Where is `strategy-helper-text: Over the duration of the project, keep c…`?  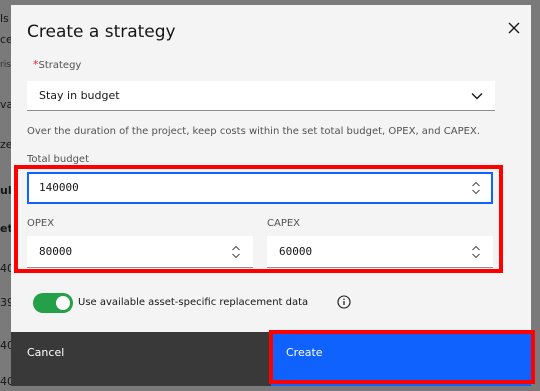
strategy-helper-text: Over the duration of the project, keep c… is located at coordinates (253, 131).